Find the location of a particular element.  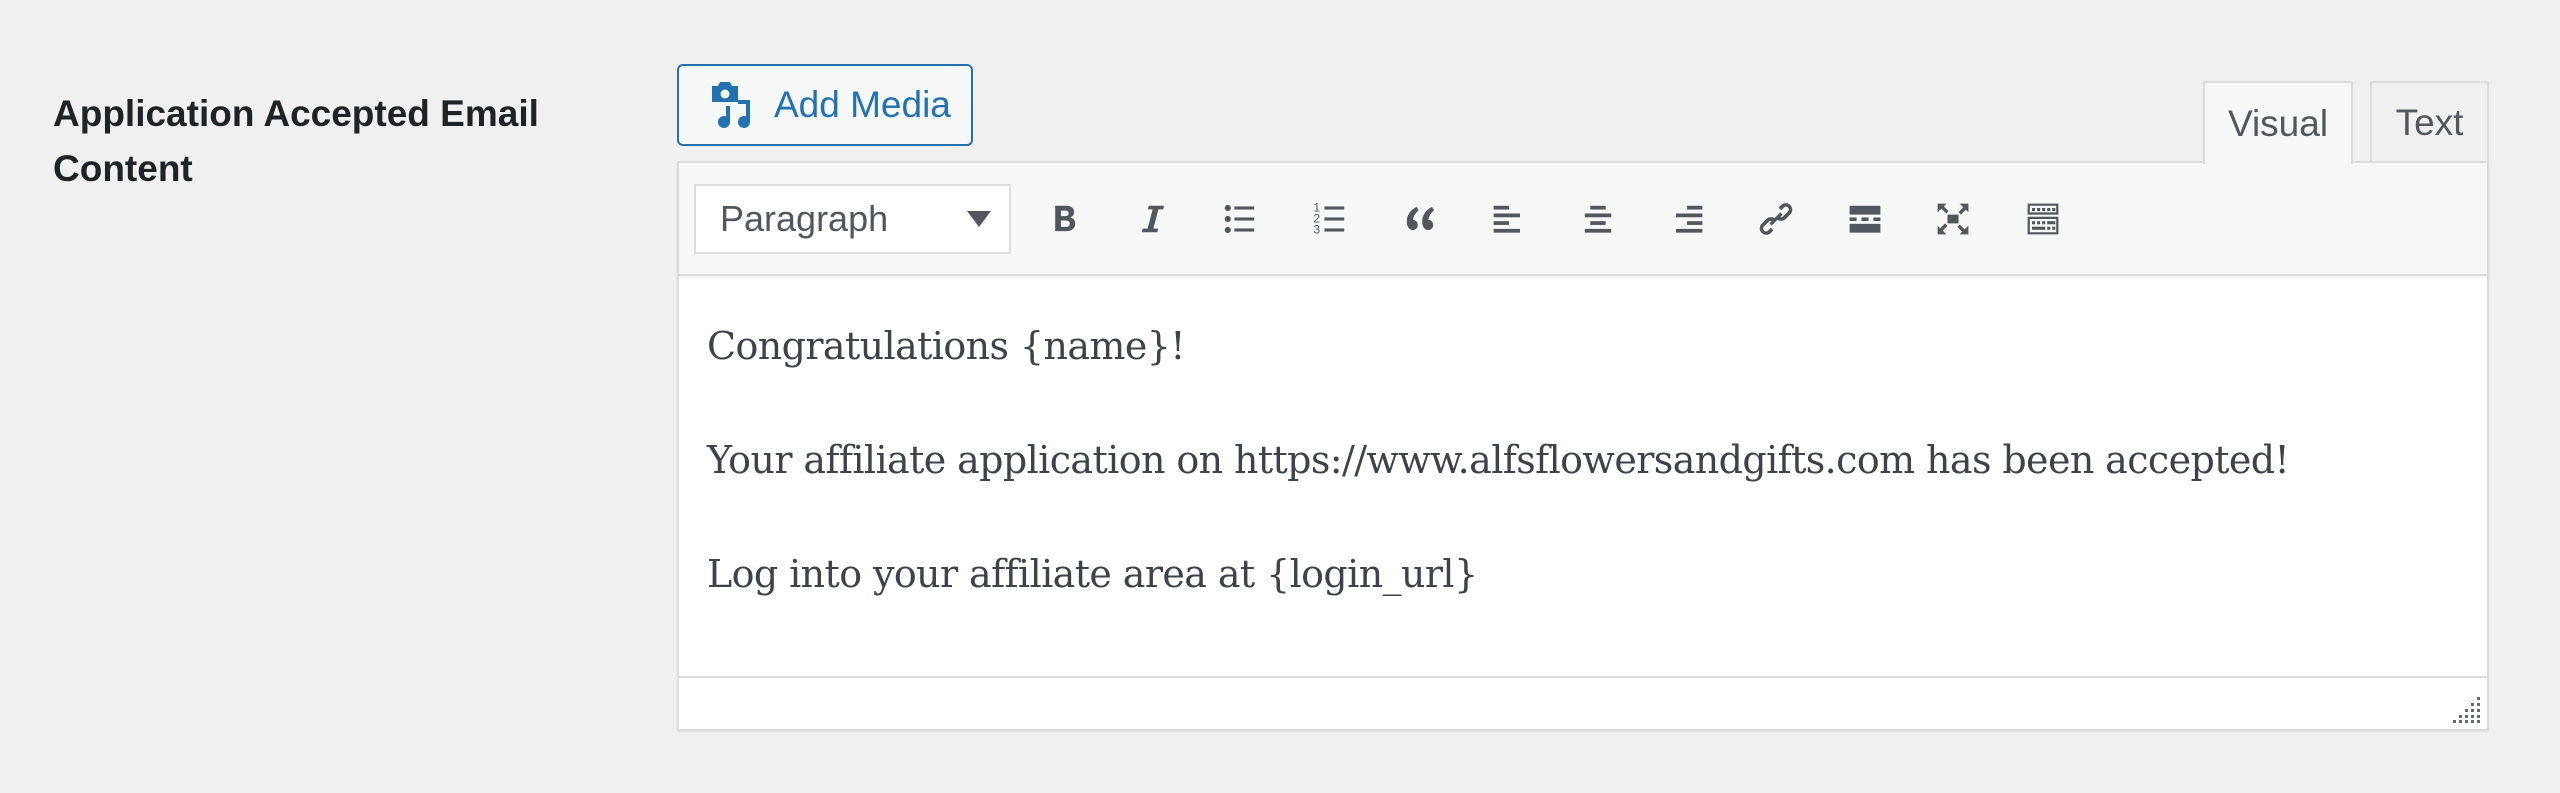

align-left-button is located at coordinates (1509, 219).